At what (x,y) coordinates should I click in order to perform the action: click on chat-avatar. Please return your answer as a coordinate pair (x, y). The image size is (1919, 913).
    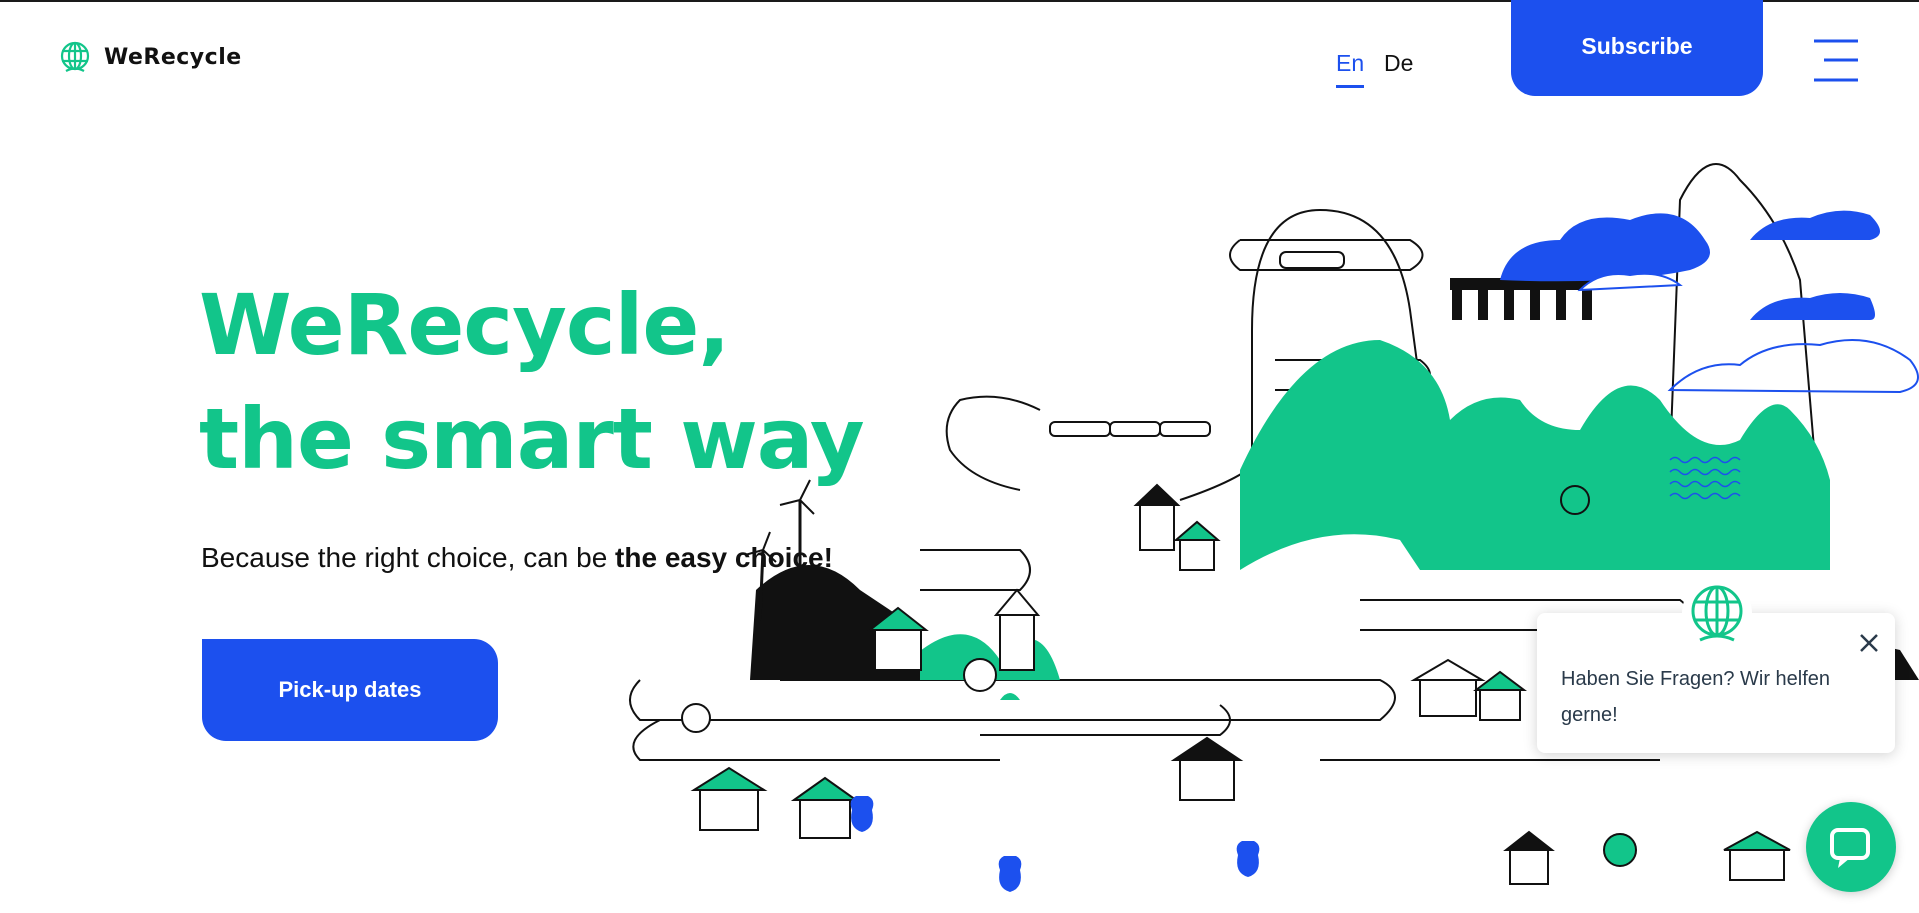
    Looking at the image, I should click on (1717, 613).